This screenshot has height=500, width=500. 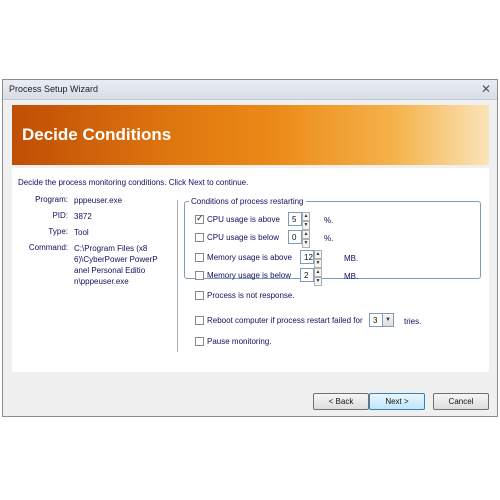 I want to click on mem-below-option: Memory usage is below, so click(x=243, y=275).